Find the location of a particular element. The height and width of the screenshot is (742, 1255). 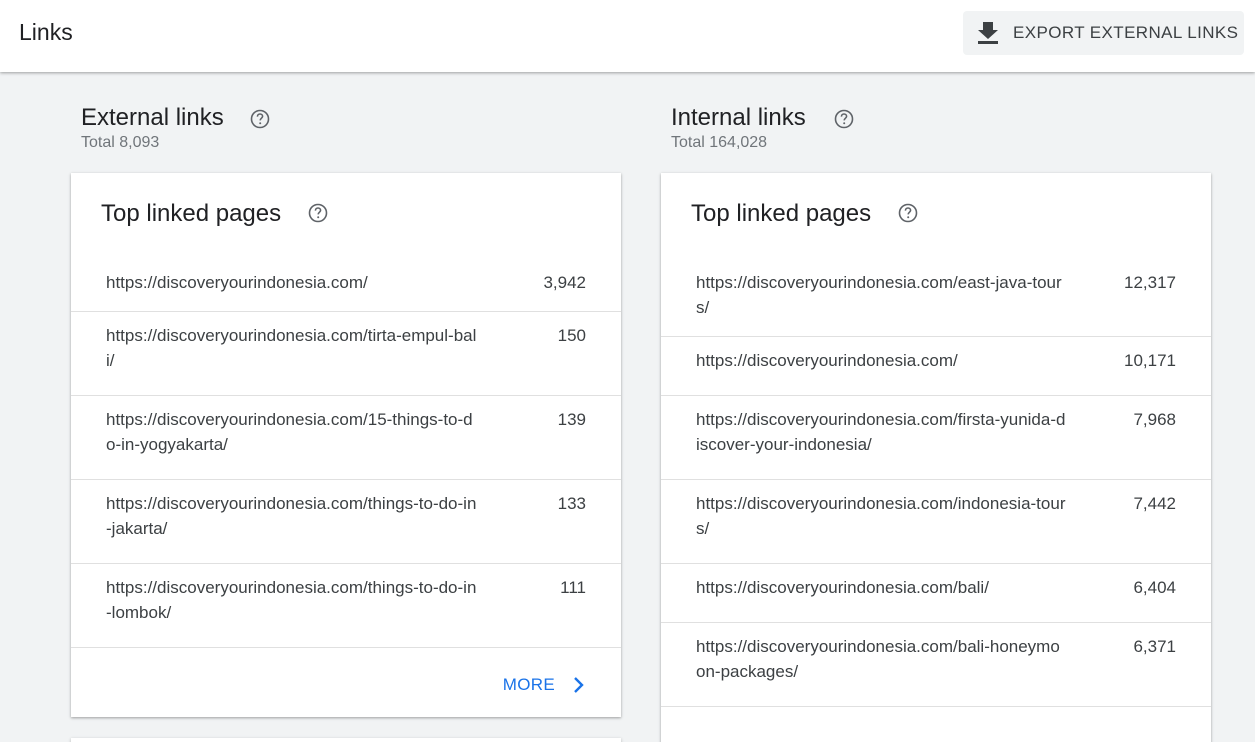

link-count: 111 is located at coordinates (573, 587).